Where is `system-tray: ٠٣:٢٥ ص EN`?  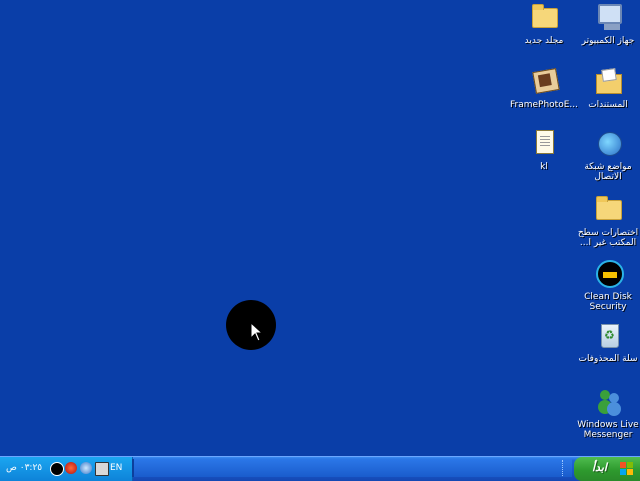 system-tray: ٠٣:٢٥ ص EN is located at coordinates (66, 469).